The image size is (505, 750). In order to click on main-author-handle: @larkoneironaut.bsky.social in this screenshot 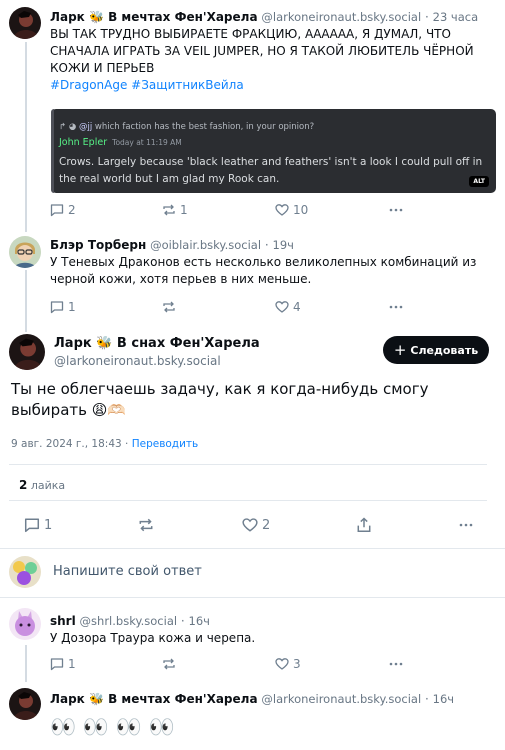, I will do `click(137, 361)`.